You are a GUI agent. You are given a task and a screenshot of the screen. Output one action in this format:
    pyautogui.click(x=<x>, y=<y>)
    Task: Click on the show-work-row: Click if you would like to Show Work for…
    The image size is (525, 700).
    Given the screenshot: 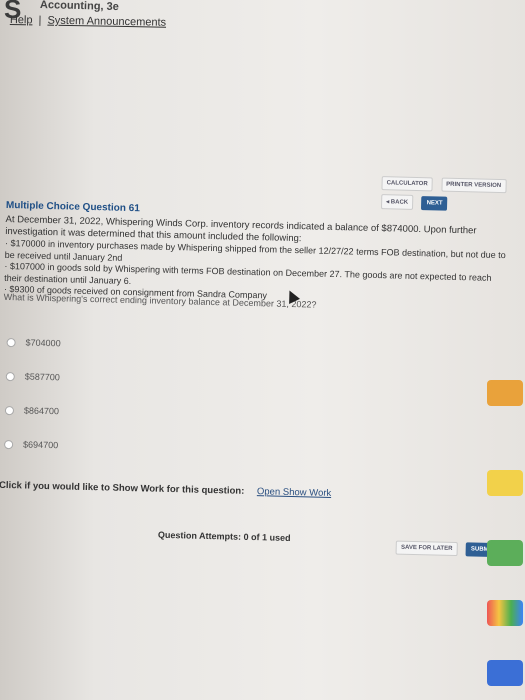 What is the action you would take?
    pyautogui.click(x=165, y=489)
    